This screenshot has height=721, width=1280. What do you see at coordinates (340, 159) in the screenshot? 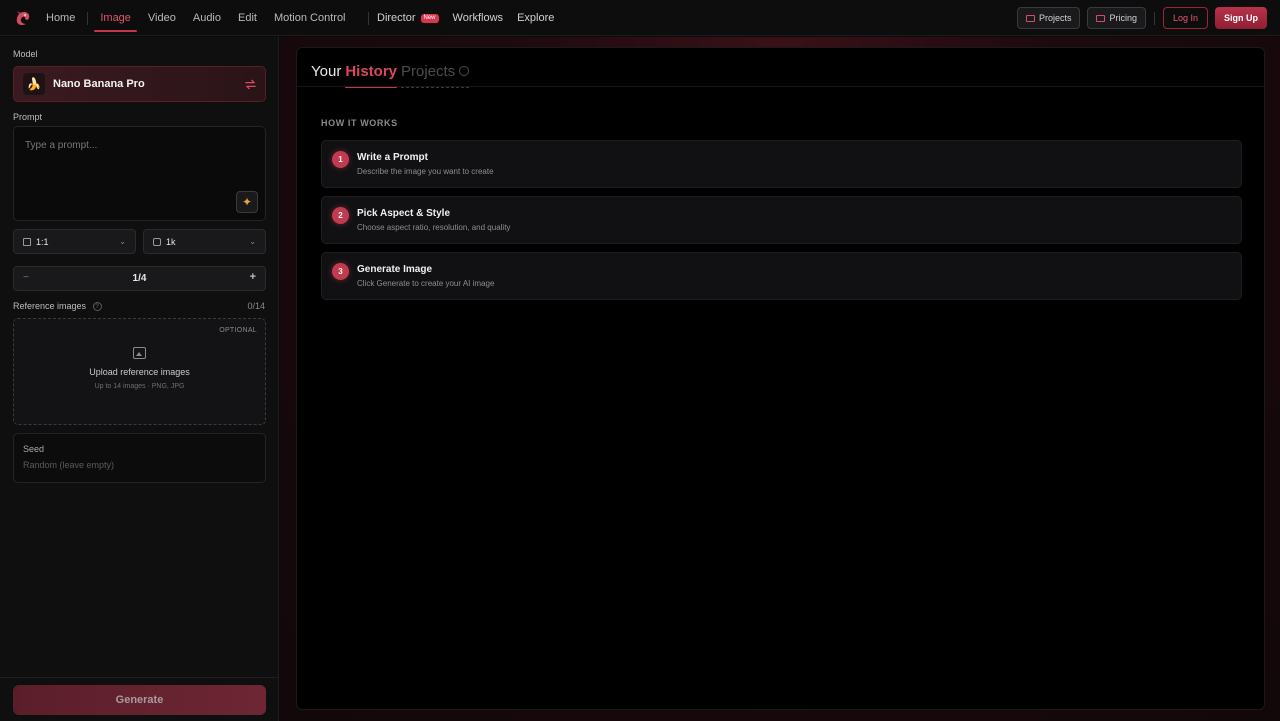
I see `step-number: 1` at bounding box center [340, 159].